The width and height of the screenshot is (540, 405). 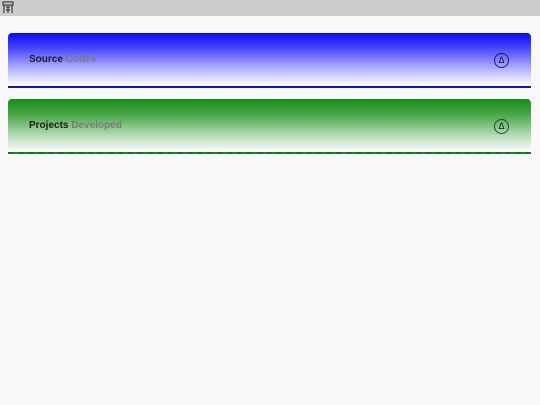 I want to click on panel-title-main: Source, so click(x=46, y=59).